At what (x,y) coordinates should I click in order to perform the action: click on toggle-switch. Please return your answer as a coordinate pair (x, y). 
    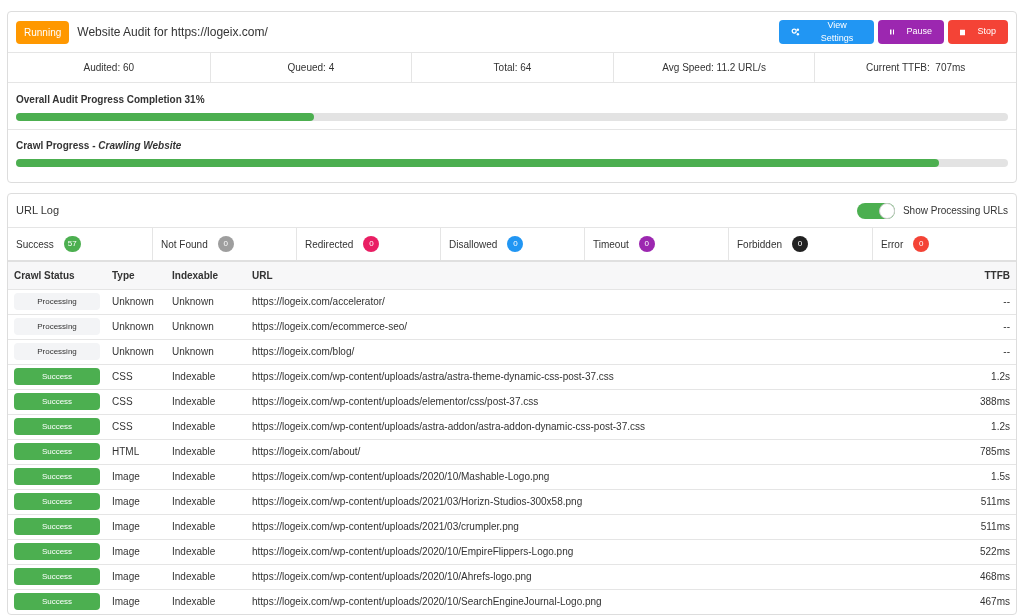
    Looking at the image, I should click on (875, 210).